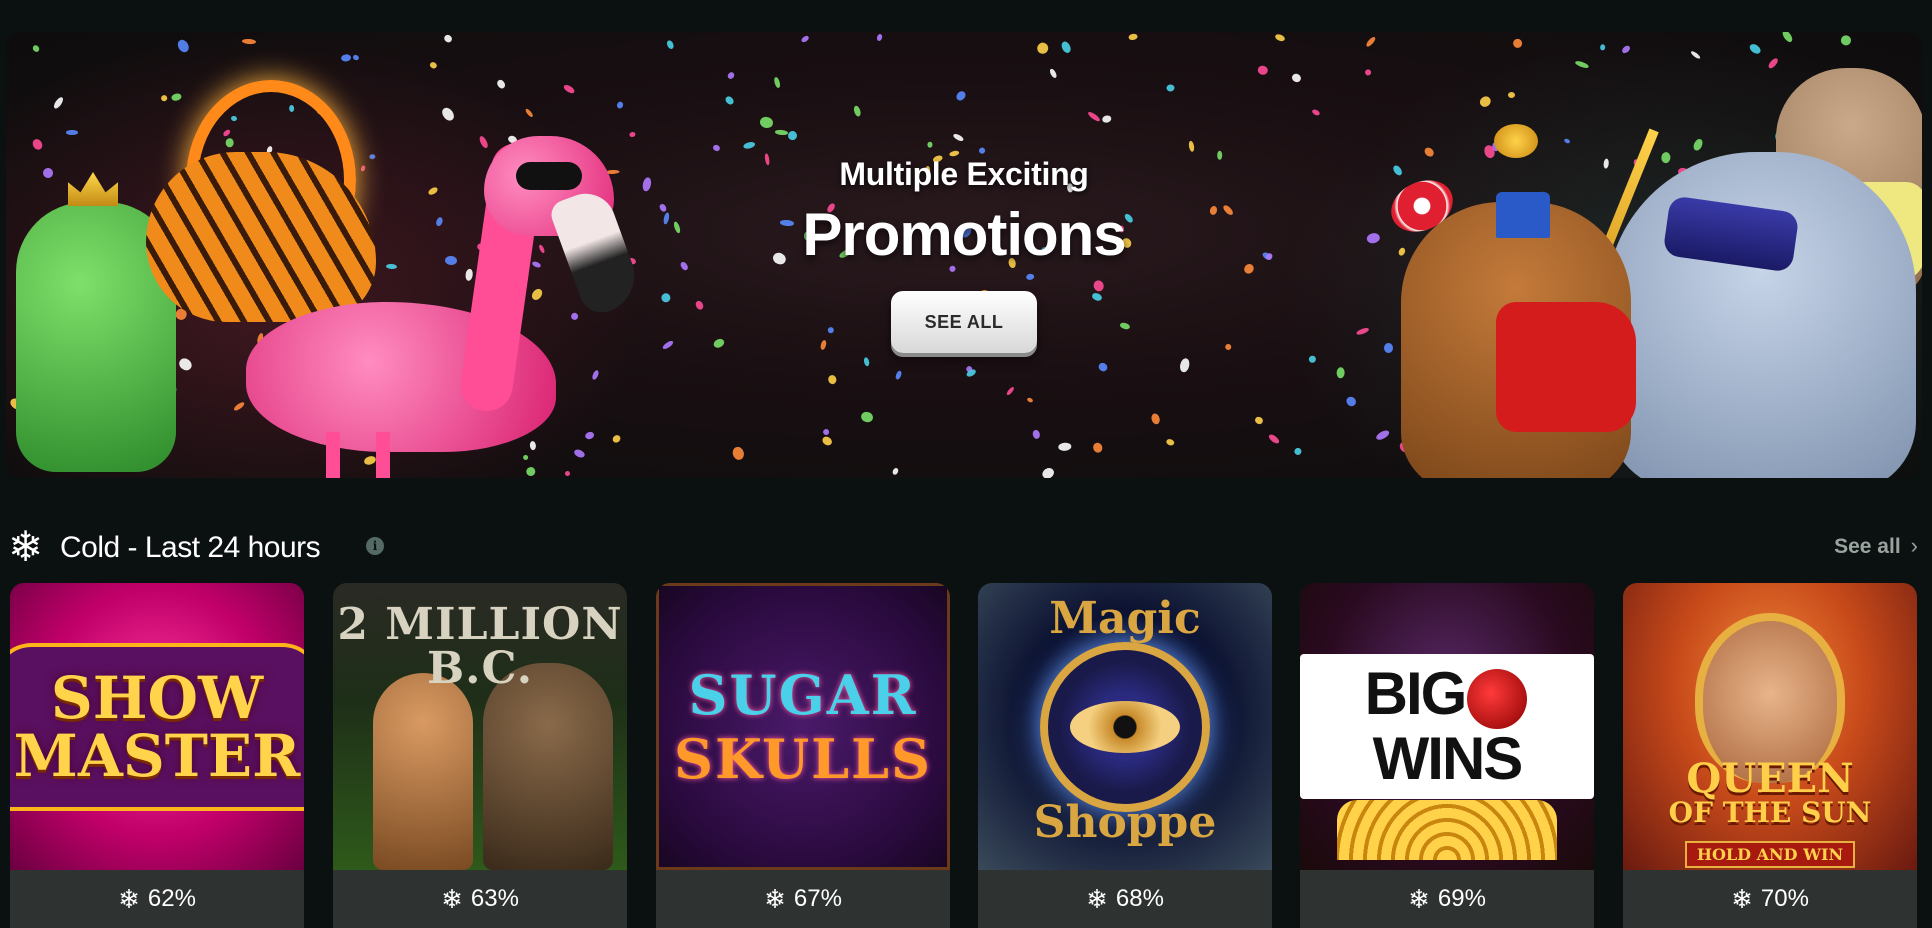  I want to click on game-title-line: Magic, so click(1125, 618).